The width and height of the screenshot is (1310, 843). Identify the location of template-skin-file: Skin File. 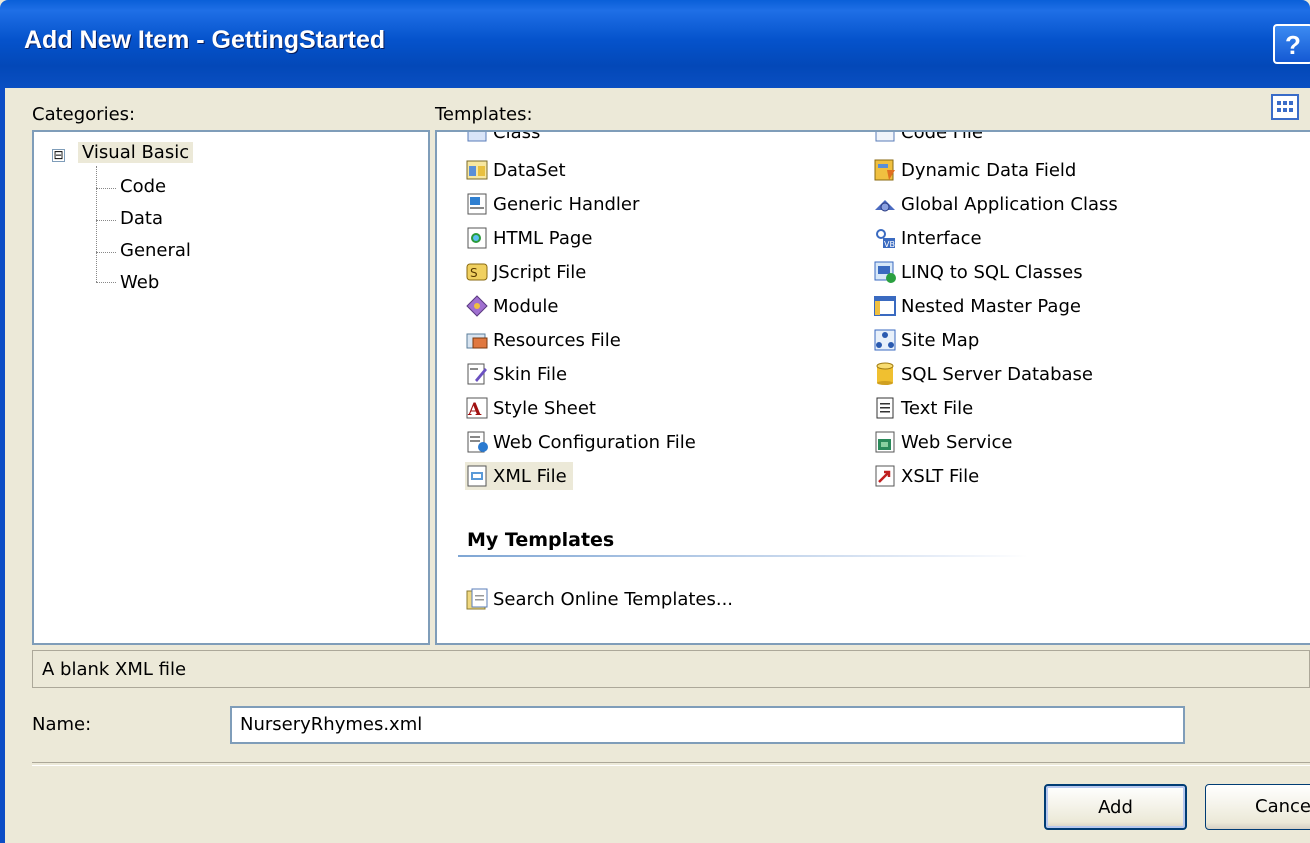
(516, 374).